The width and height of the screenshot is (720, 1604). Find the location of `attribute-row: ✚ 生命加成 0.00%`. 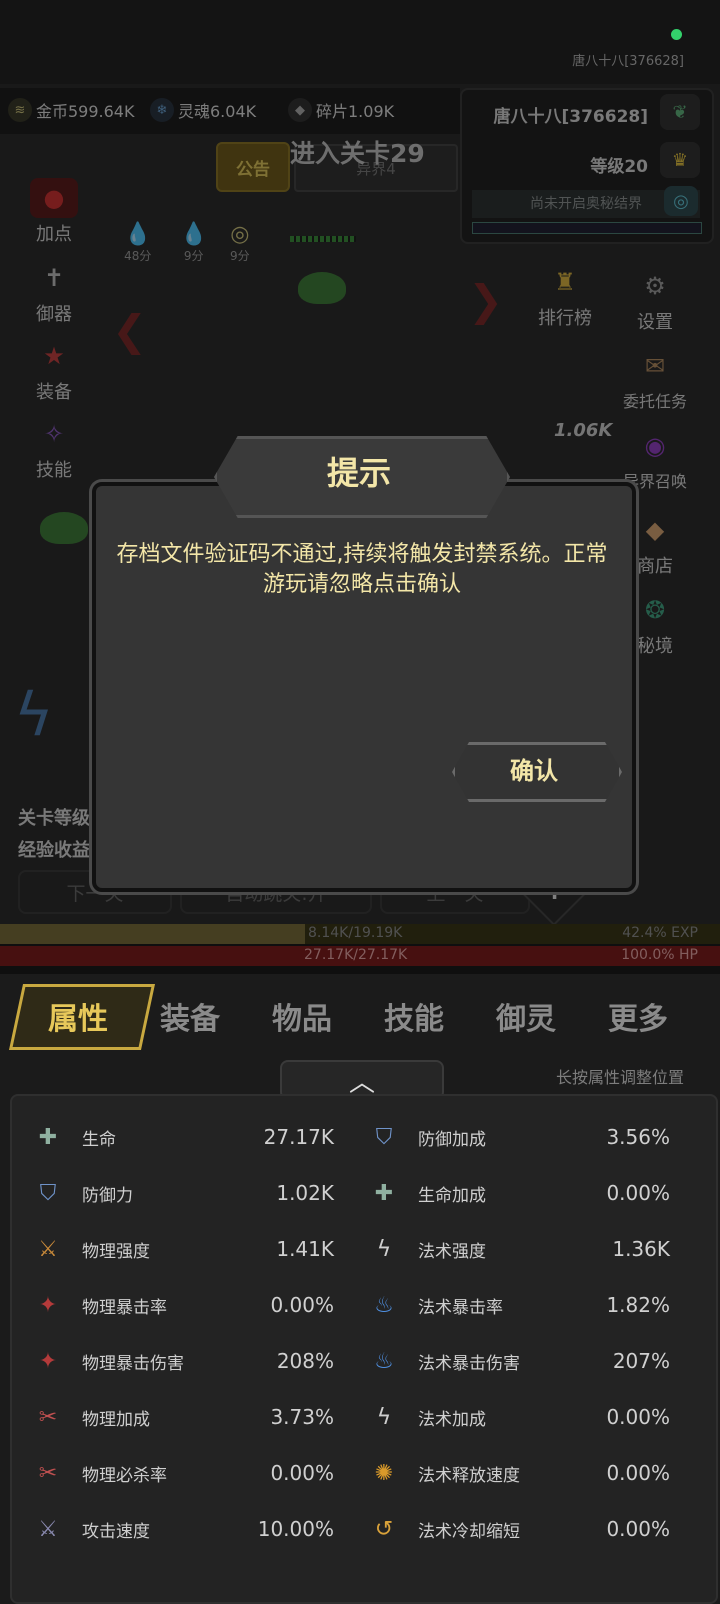

attribute-row: ✚ 生命加成 0.00% is located at coordinates (524, 1193).